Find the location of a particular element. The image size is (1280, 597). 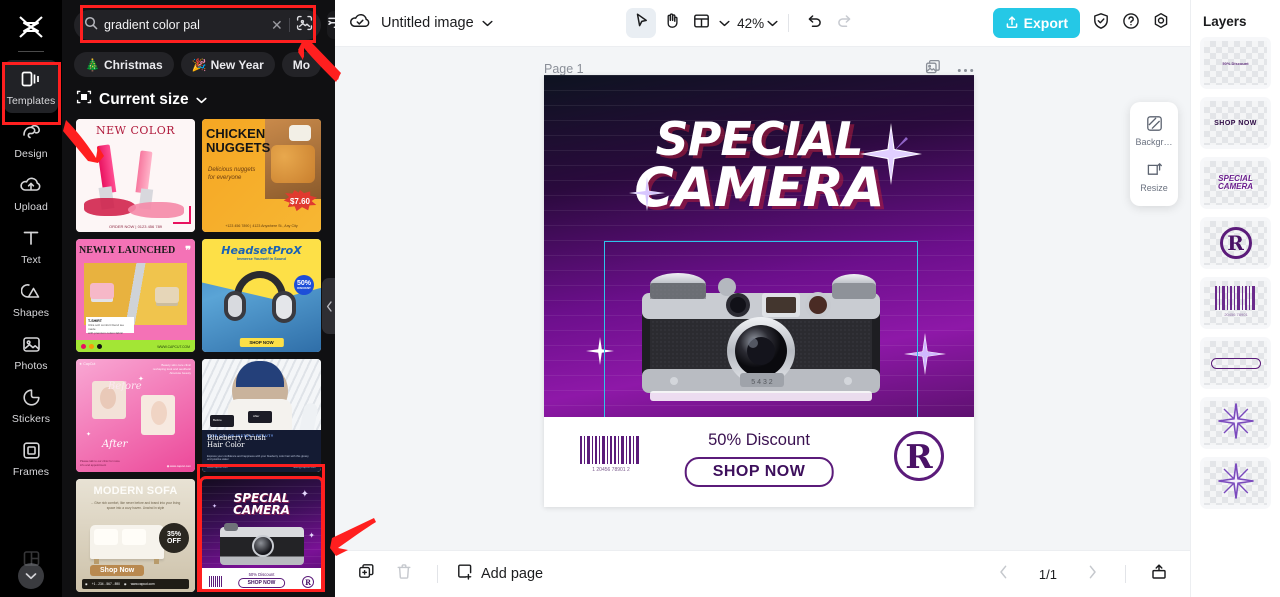

settings-button is located at coordinates (1161, 23).